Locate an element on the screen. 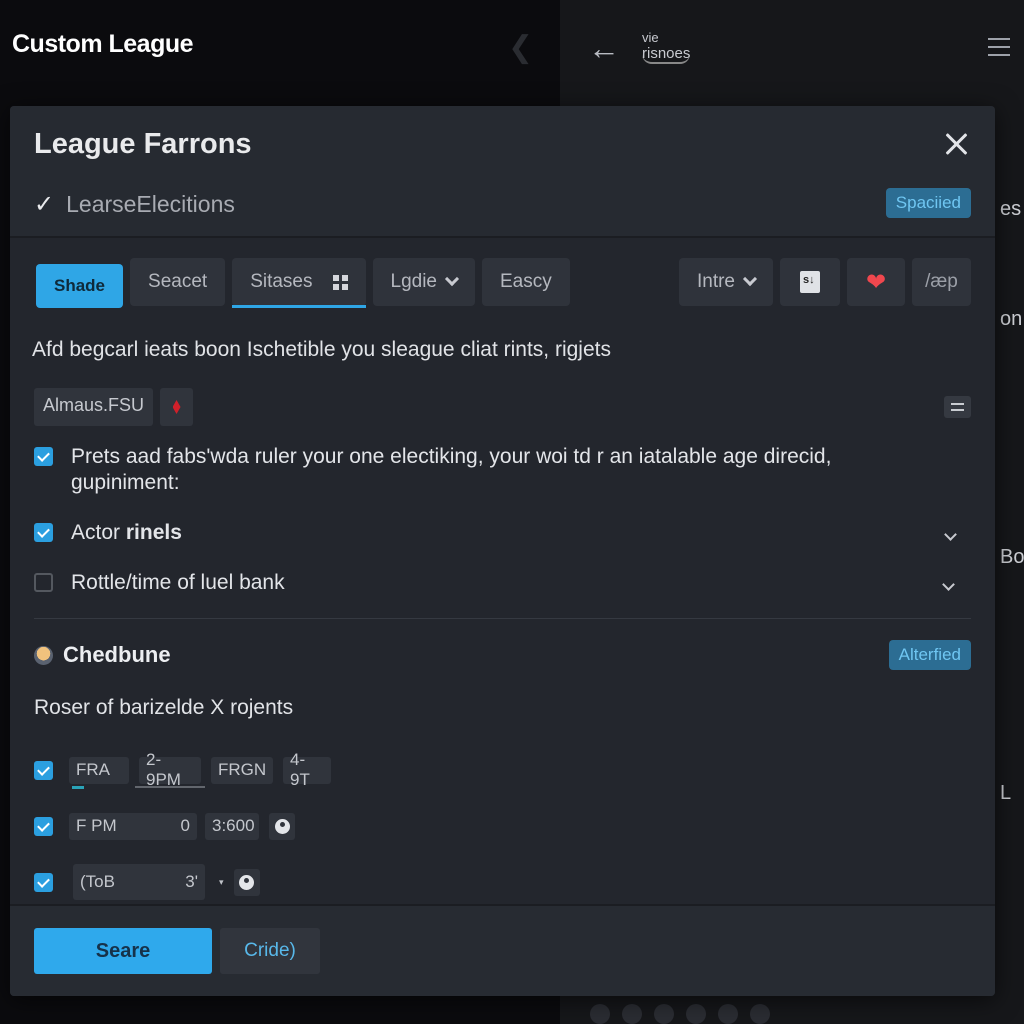  seacet-button: Seacet is located at coordinates (178, 282).